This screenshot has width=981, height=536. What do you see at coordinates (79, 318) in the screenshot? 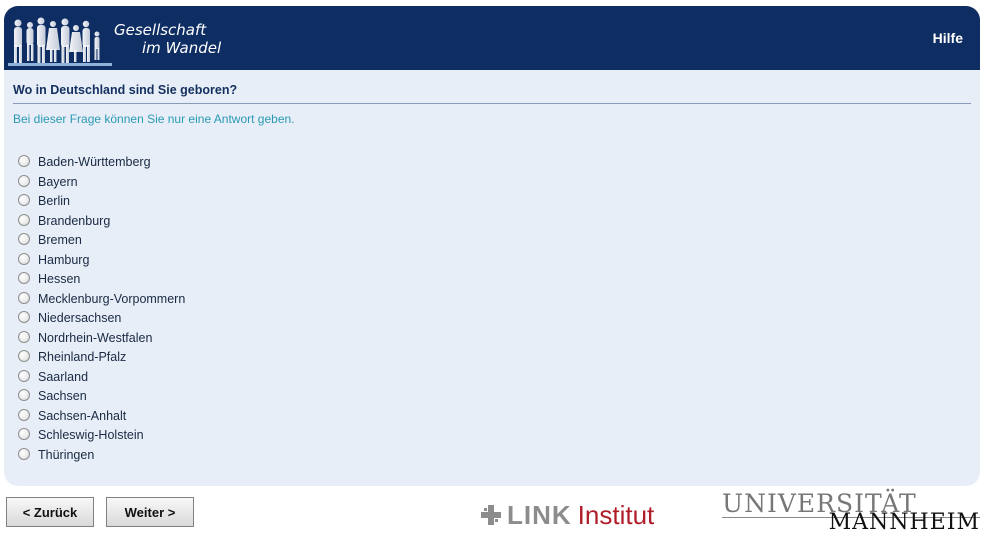
I see `option-label: Niedersachsen` at bounding box center [79, 318].